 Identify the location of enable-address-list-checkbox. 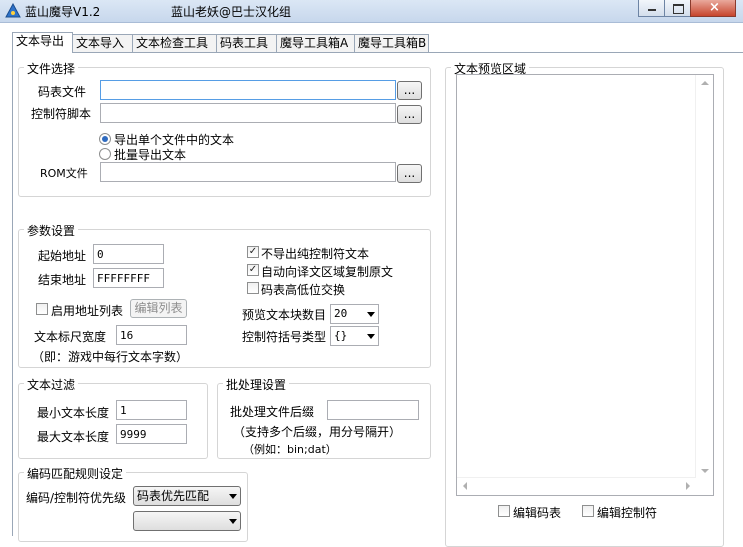
(42, 309).